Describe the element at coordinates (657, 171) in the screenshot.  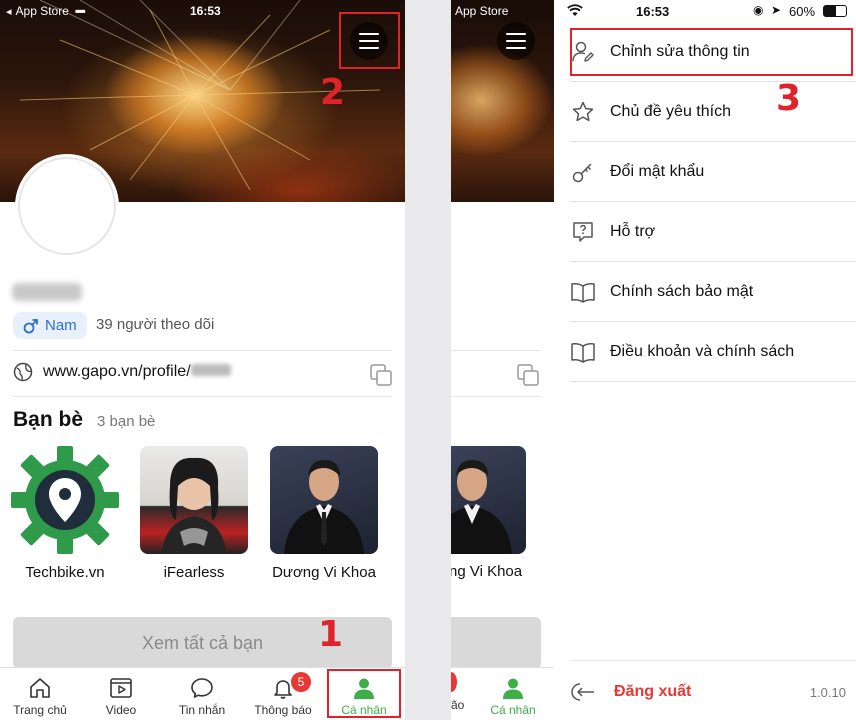
I see `menu-item-label: Đổi mật khẩu` at that location.